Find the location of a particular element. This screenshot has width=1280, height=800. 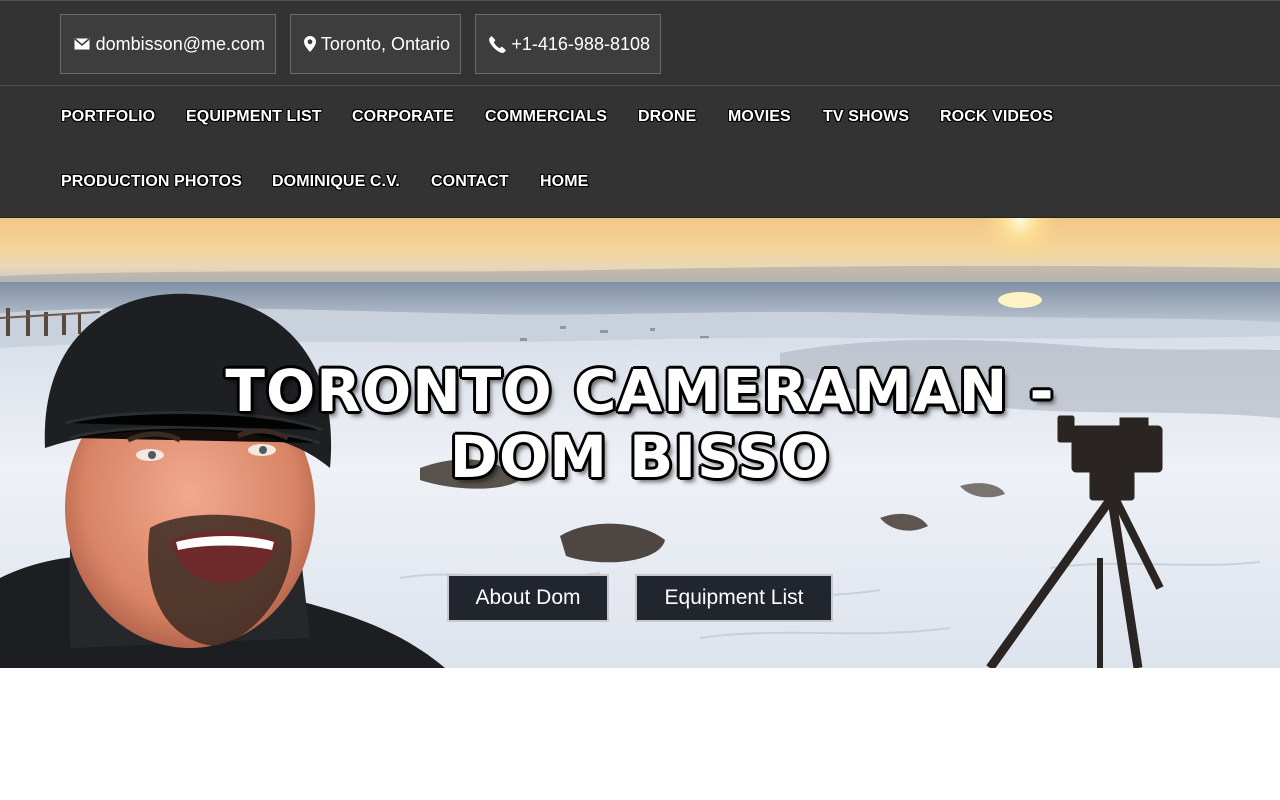

location-text: Toronto, Ontario is located at coordinates (385, 43).